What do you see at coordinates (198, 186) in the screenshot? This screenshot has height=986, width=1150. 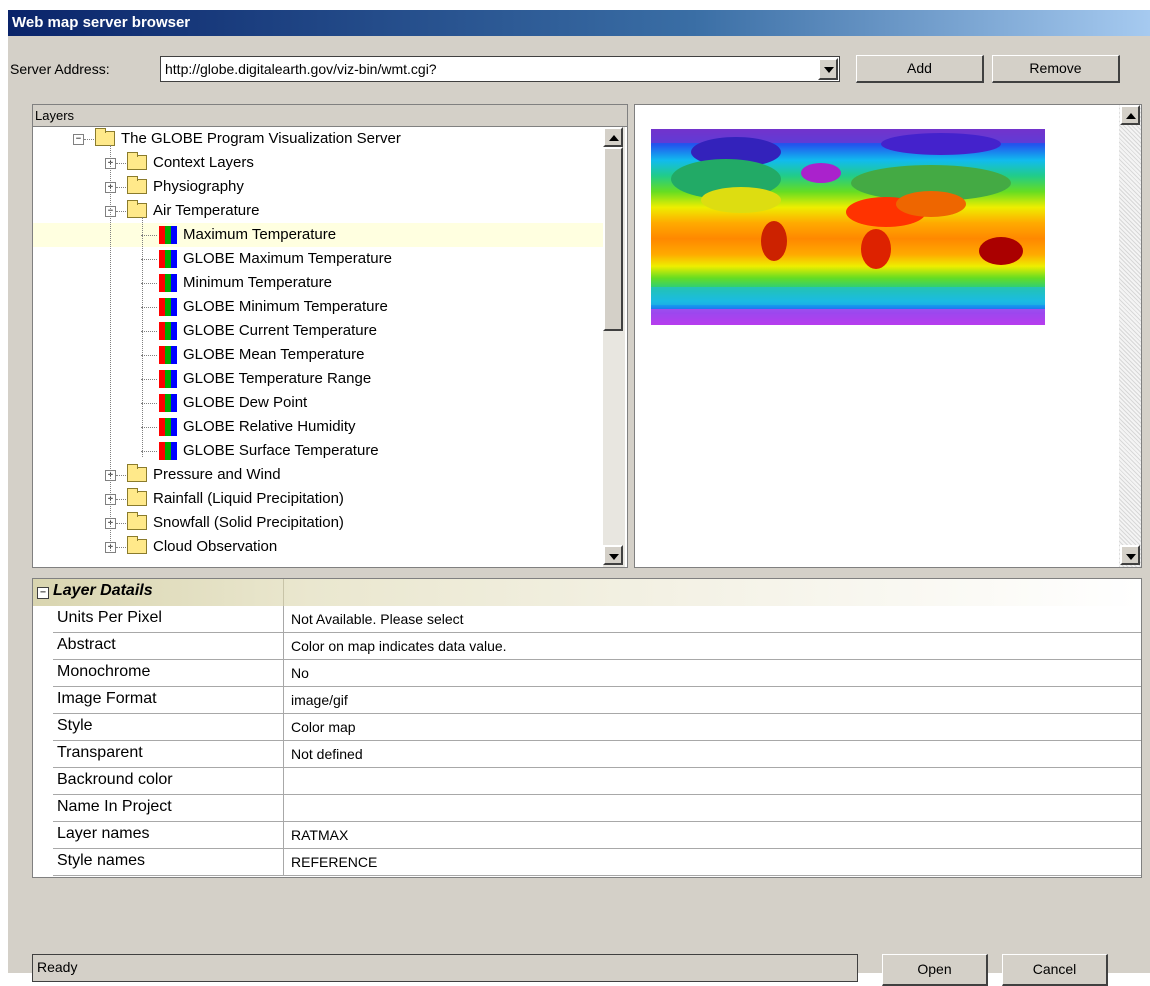 I see `tree-node-label: Physiography` at bounding box center [198, 186].